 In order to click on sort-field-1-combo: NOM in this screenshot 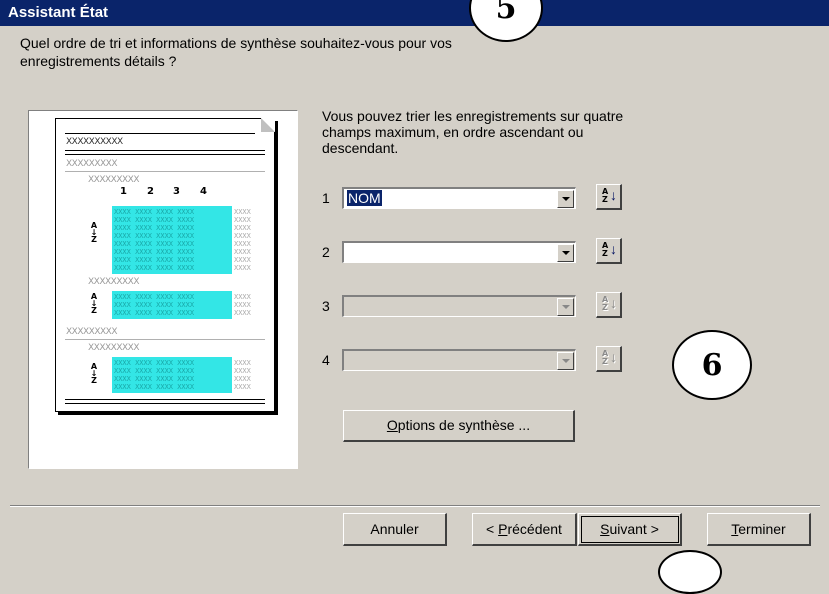, I will do `click(459, 198)`.